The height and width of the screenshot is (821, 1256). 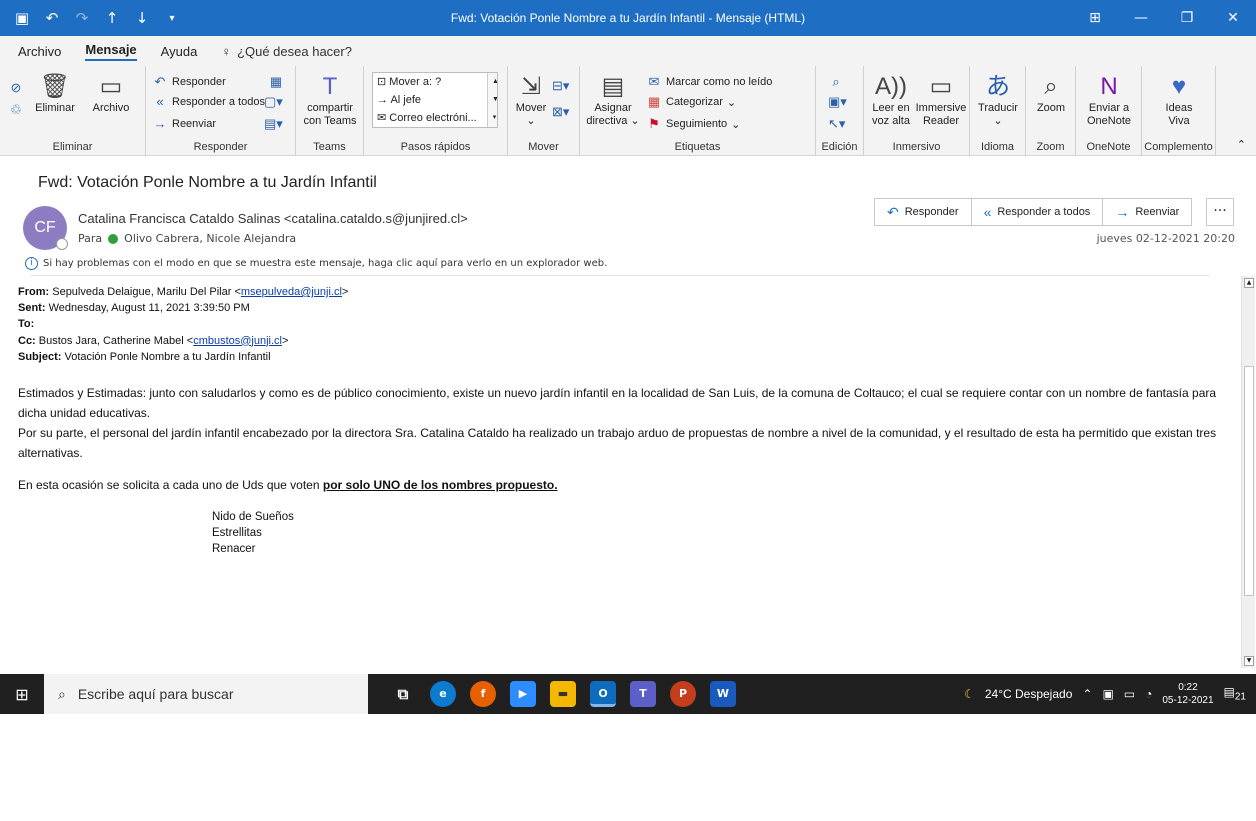 I want to click on quick-steps-scroll: ▲▼▾, so click(x=492, y=100).